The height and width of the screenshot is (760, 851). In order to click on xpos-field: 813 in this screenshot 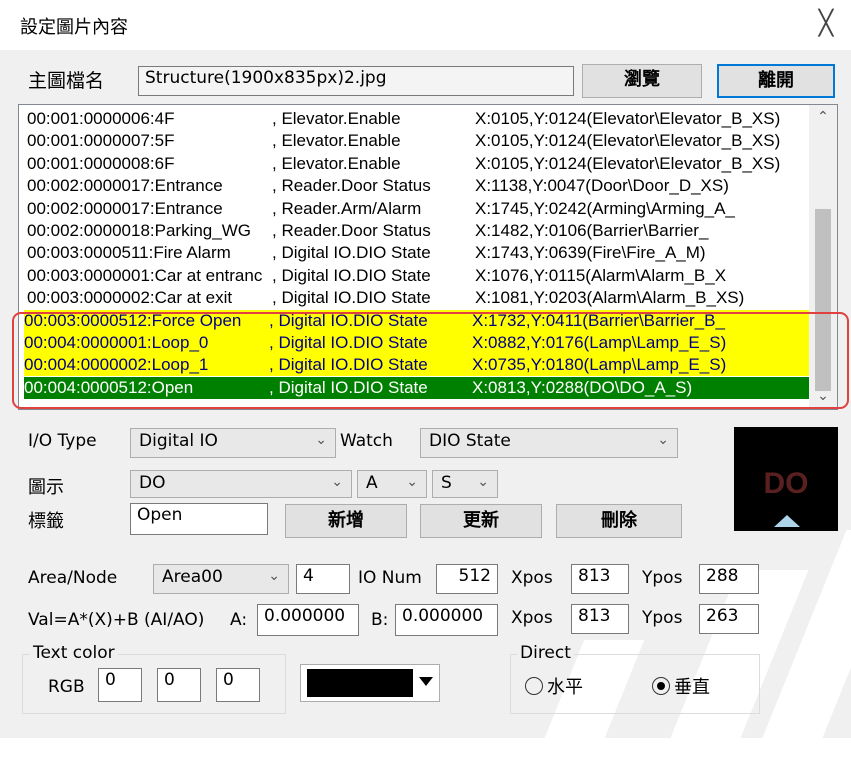, I will do `click(600, 579)`.